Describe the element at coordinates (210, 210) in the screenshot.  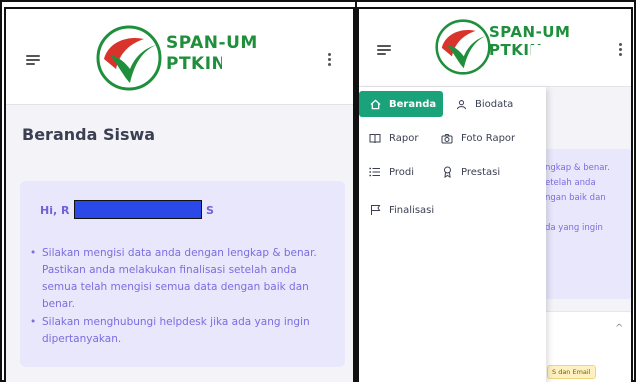
I see `greeting-suffix: S` at that location.